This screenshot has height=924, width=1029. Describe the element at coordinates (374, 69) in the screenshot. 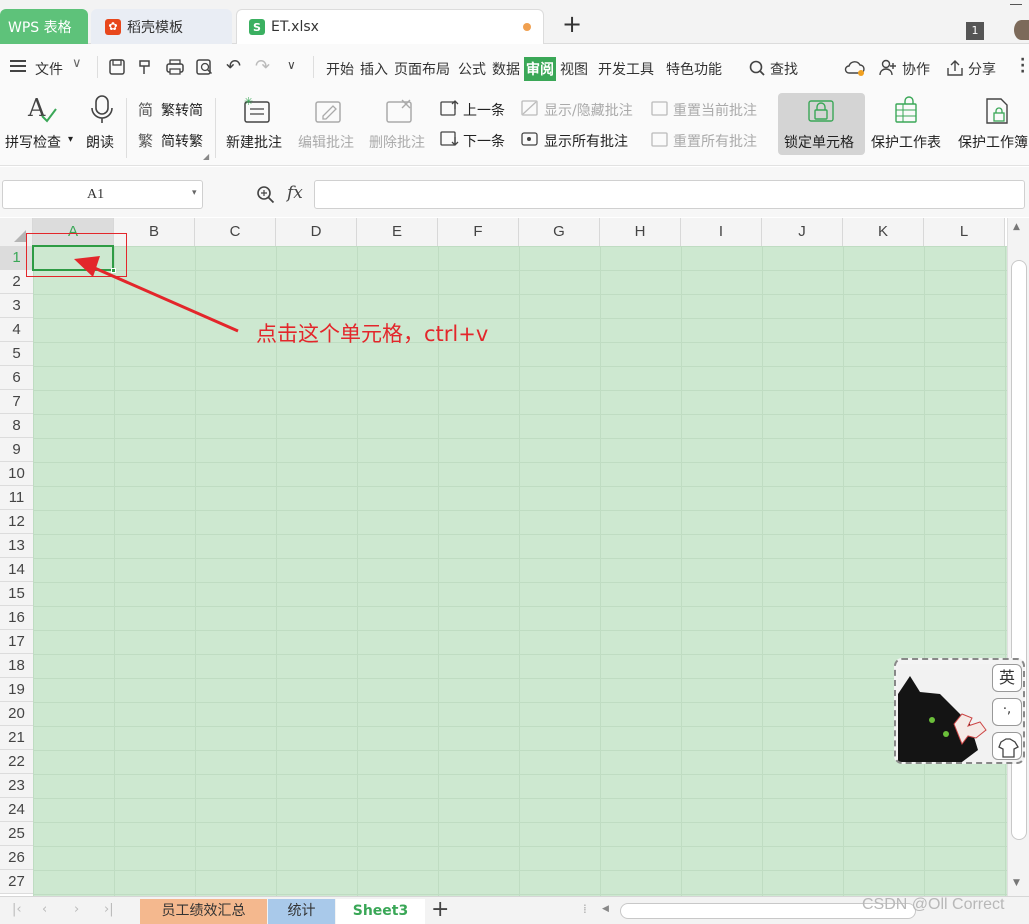

I see `menu-insert: 插入` at that location.